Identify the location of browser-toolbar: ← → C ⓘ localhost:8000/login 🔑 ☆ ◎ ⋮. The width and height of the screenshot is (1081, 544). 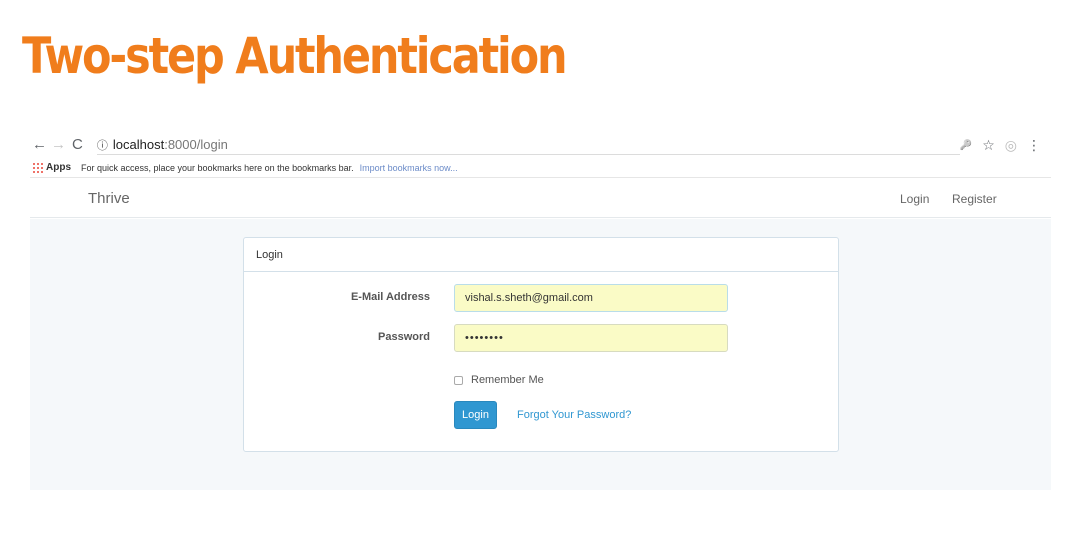
(540, 145).